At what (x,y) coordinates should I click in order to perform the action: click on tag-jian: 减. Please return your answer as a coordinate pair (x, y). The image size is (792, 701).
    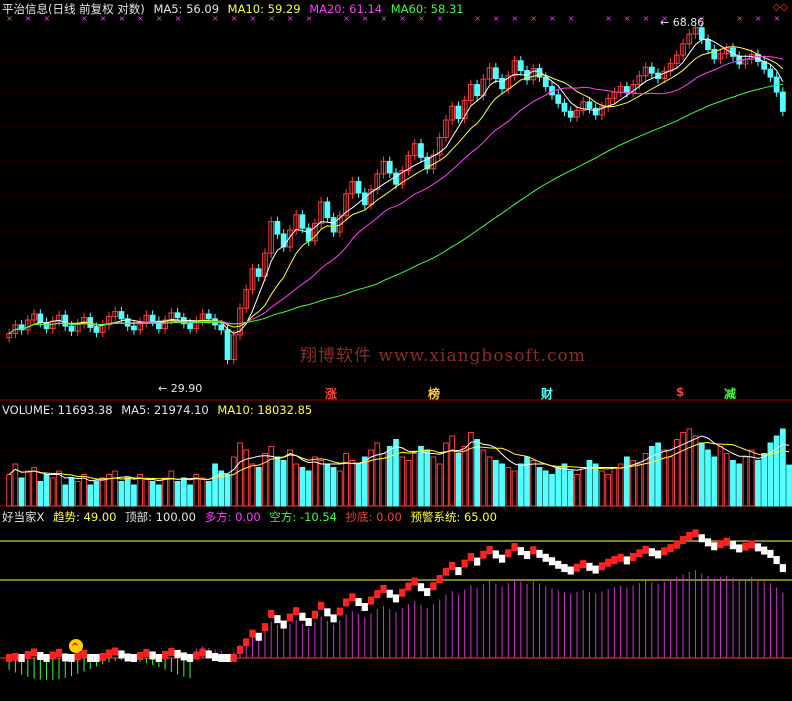
    Looking at the image, I should click on (730, 393).